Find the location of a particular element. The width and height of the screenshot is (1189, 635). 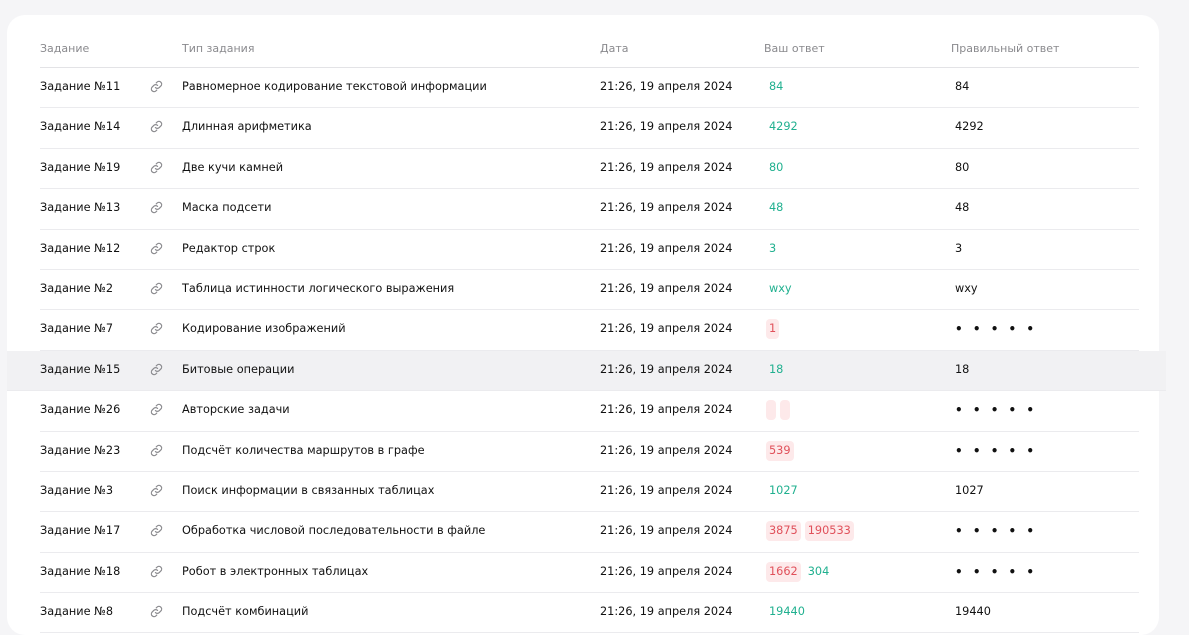

your-answer: 4292 is located at coordinates (783, 127).